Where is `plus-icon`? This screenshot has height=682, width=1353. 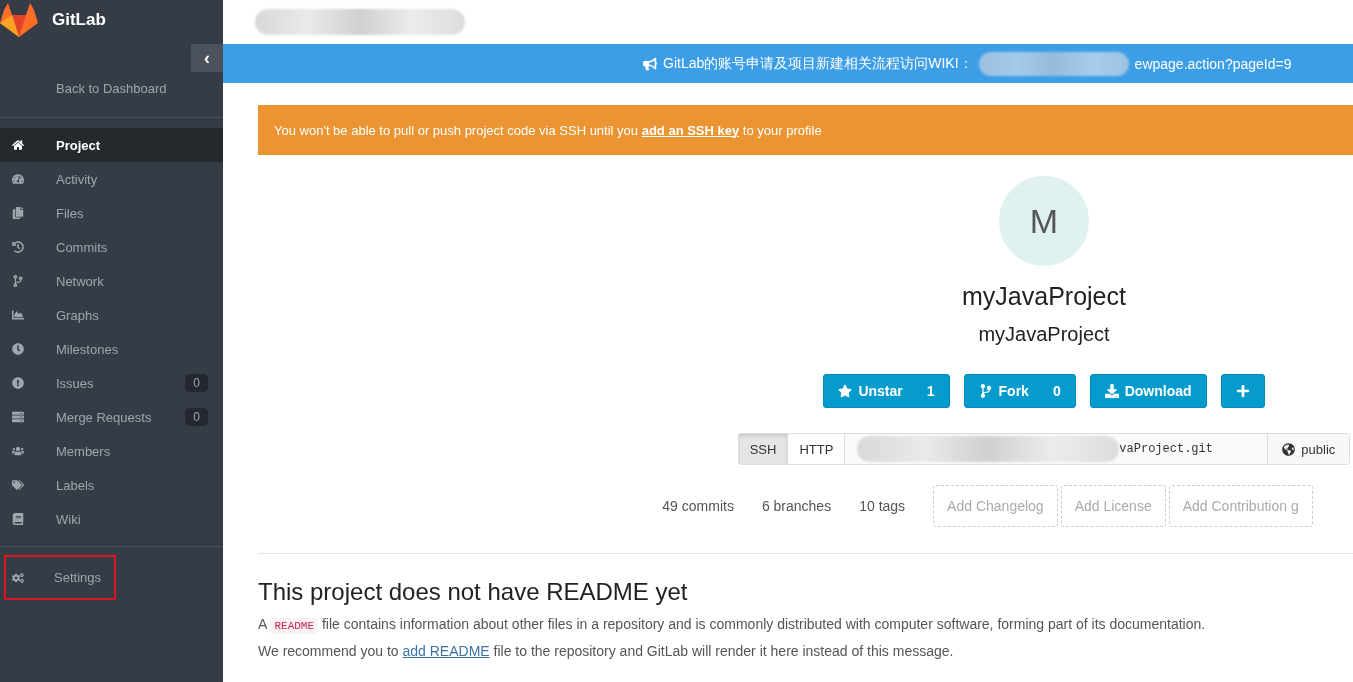 plus-icon is located at coordinates (1242, 391).